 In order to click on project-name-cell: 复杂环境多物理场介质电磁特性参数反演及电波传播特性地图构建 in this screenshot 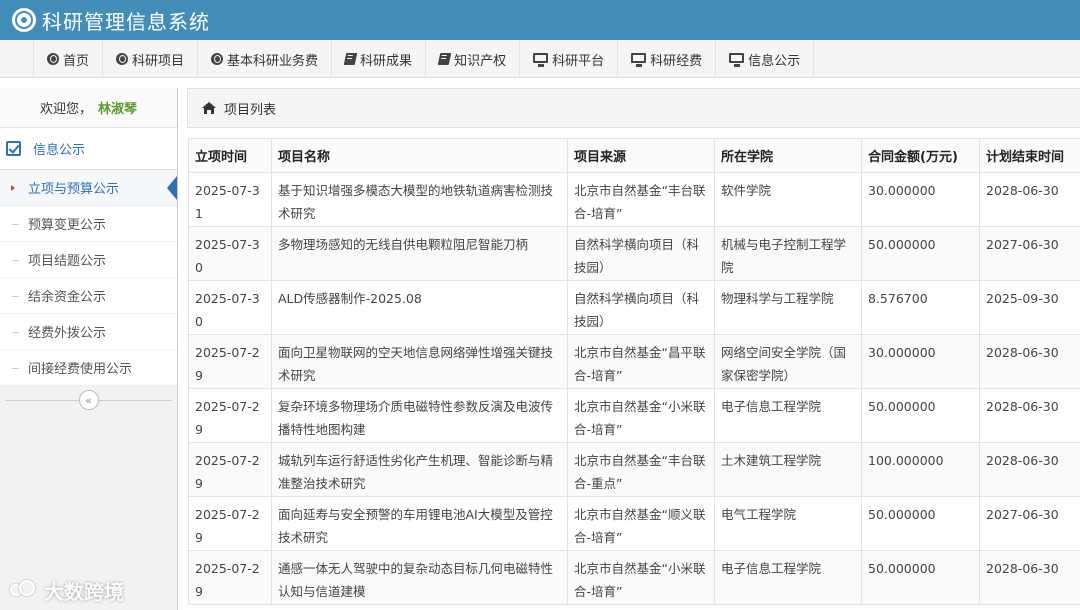, I will do `click(419, 415)`.